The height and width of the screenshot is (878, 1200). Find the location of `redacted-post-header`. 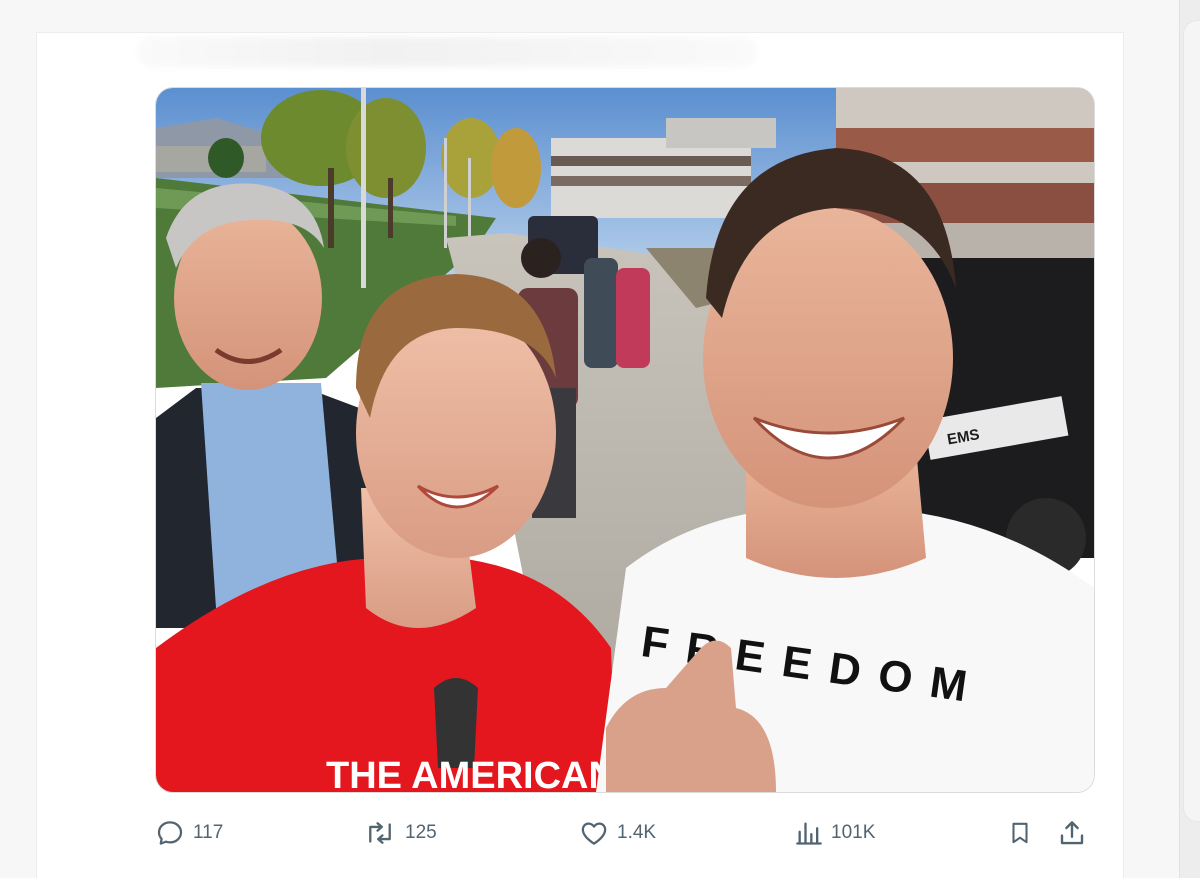

redacted-post-header is located at coordinates (417, 55).